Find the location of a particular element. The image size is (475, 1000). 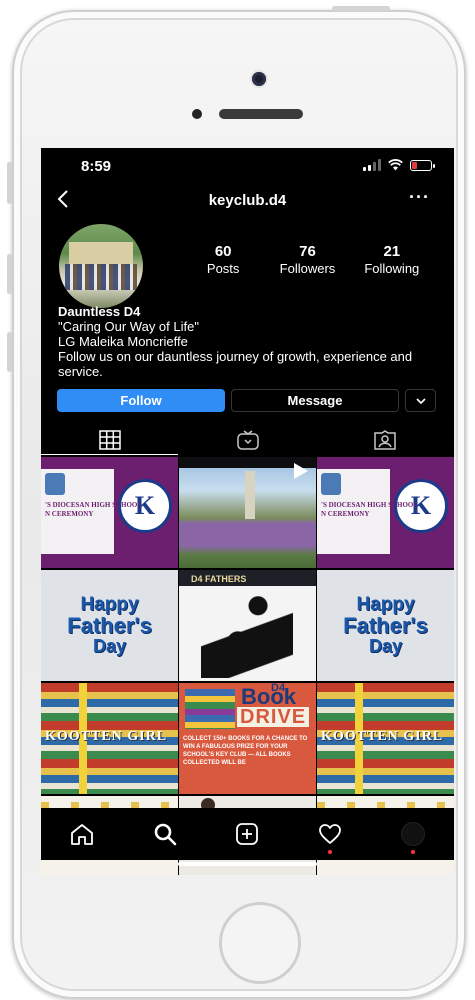

post-text: D4 FATHERS is located at coordinates (247, 578).